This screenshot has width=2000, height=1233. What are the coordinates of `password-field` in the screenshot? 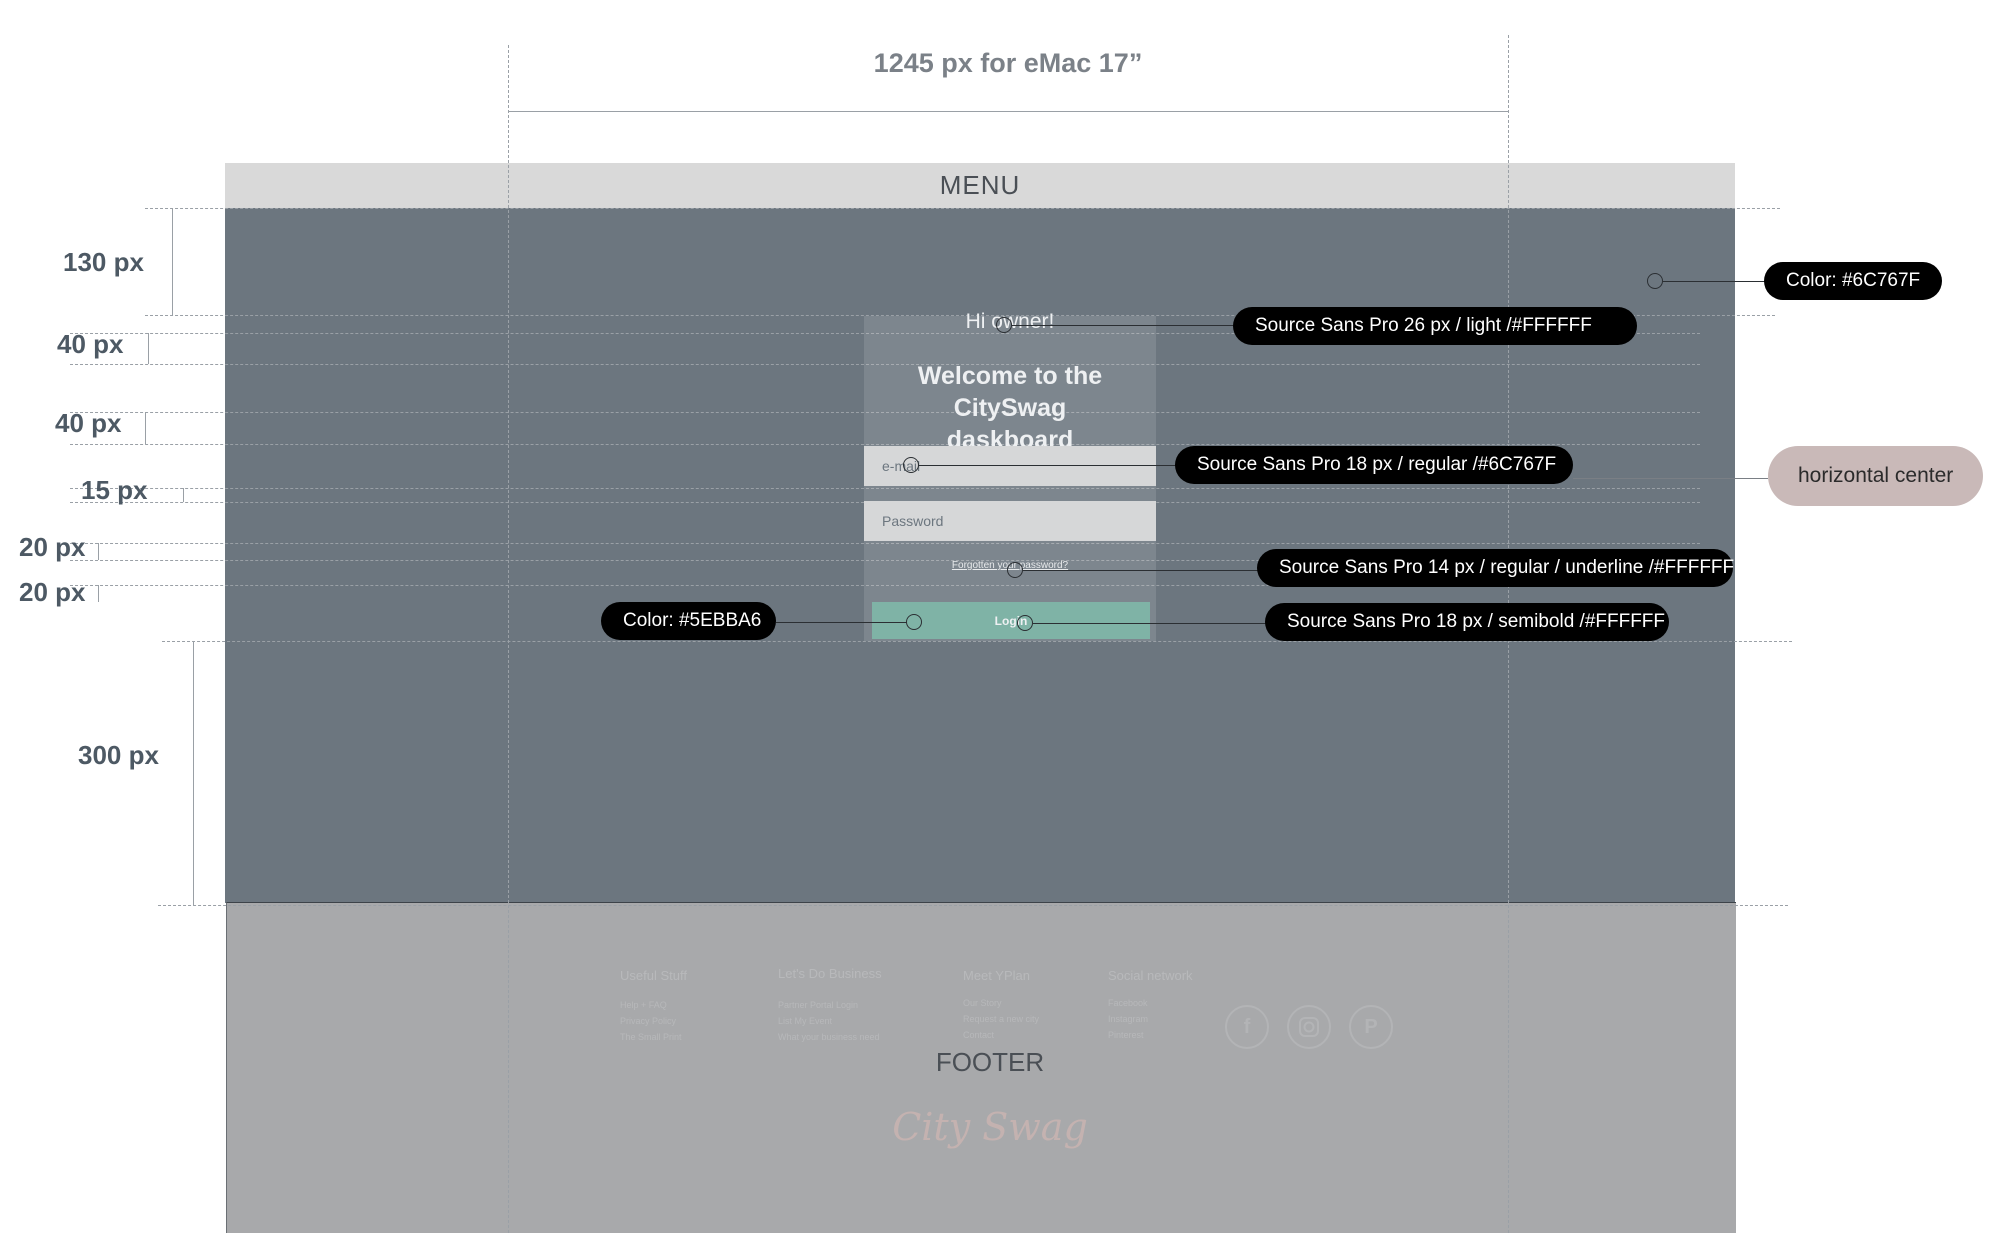 It's located at (1010, 521).